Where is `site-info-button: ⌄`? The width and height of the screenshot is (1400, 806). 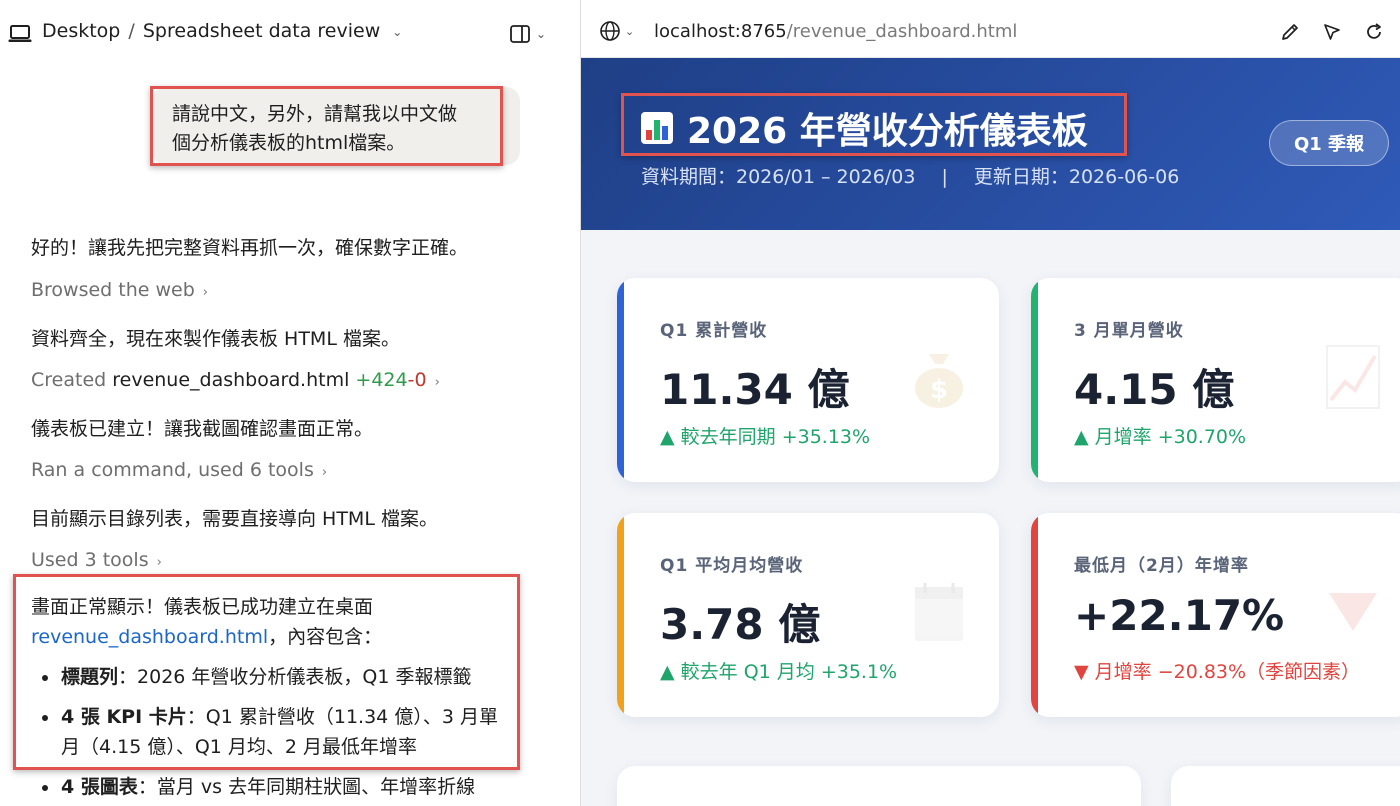
site-info-button: ⌄ is located at coordinates (618, 31).